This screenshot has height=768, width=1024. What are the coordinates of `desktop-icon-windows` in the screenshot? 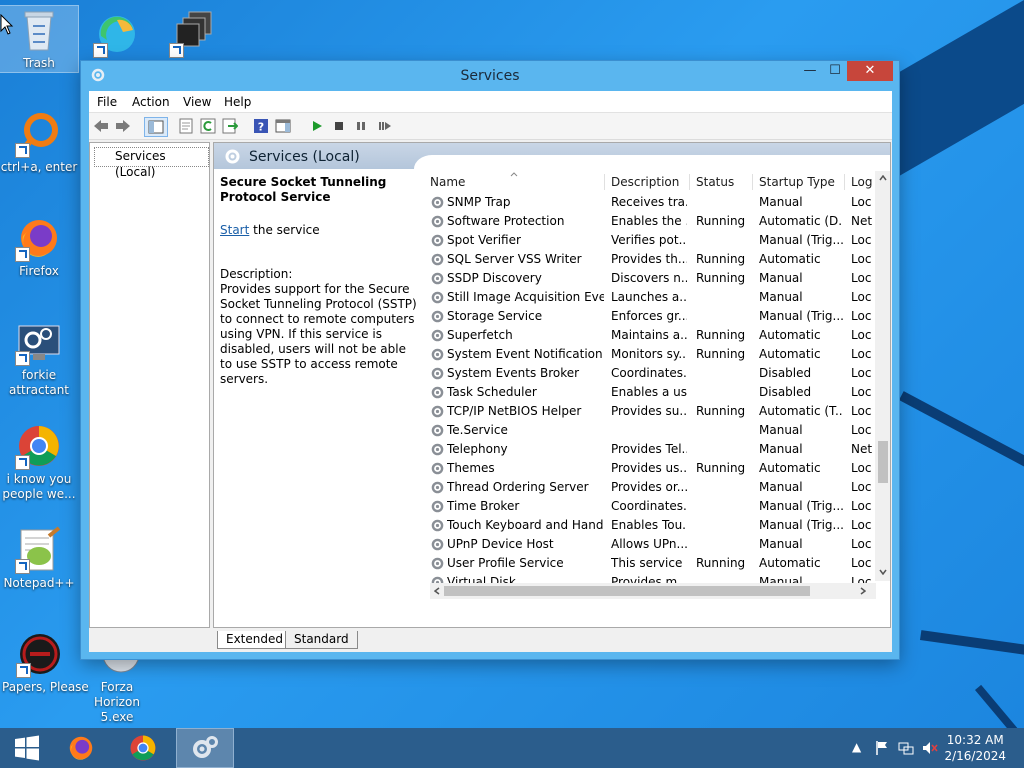 It's located at (193, 35).